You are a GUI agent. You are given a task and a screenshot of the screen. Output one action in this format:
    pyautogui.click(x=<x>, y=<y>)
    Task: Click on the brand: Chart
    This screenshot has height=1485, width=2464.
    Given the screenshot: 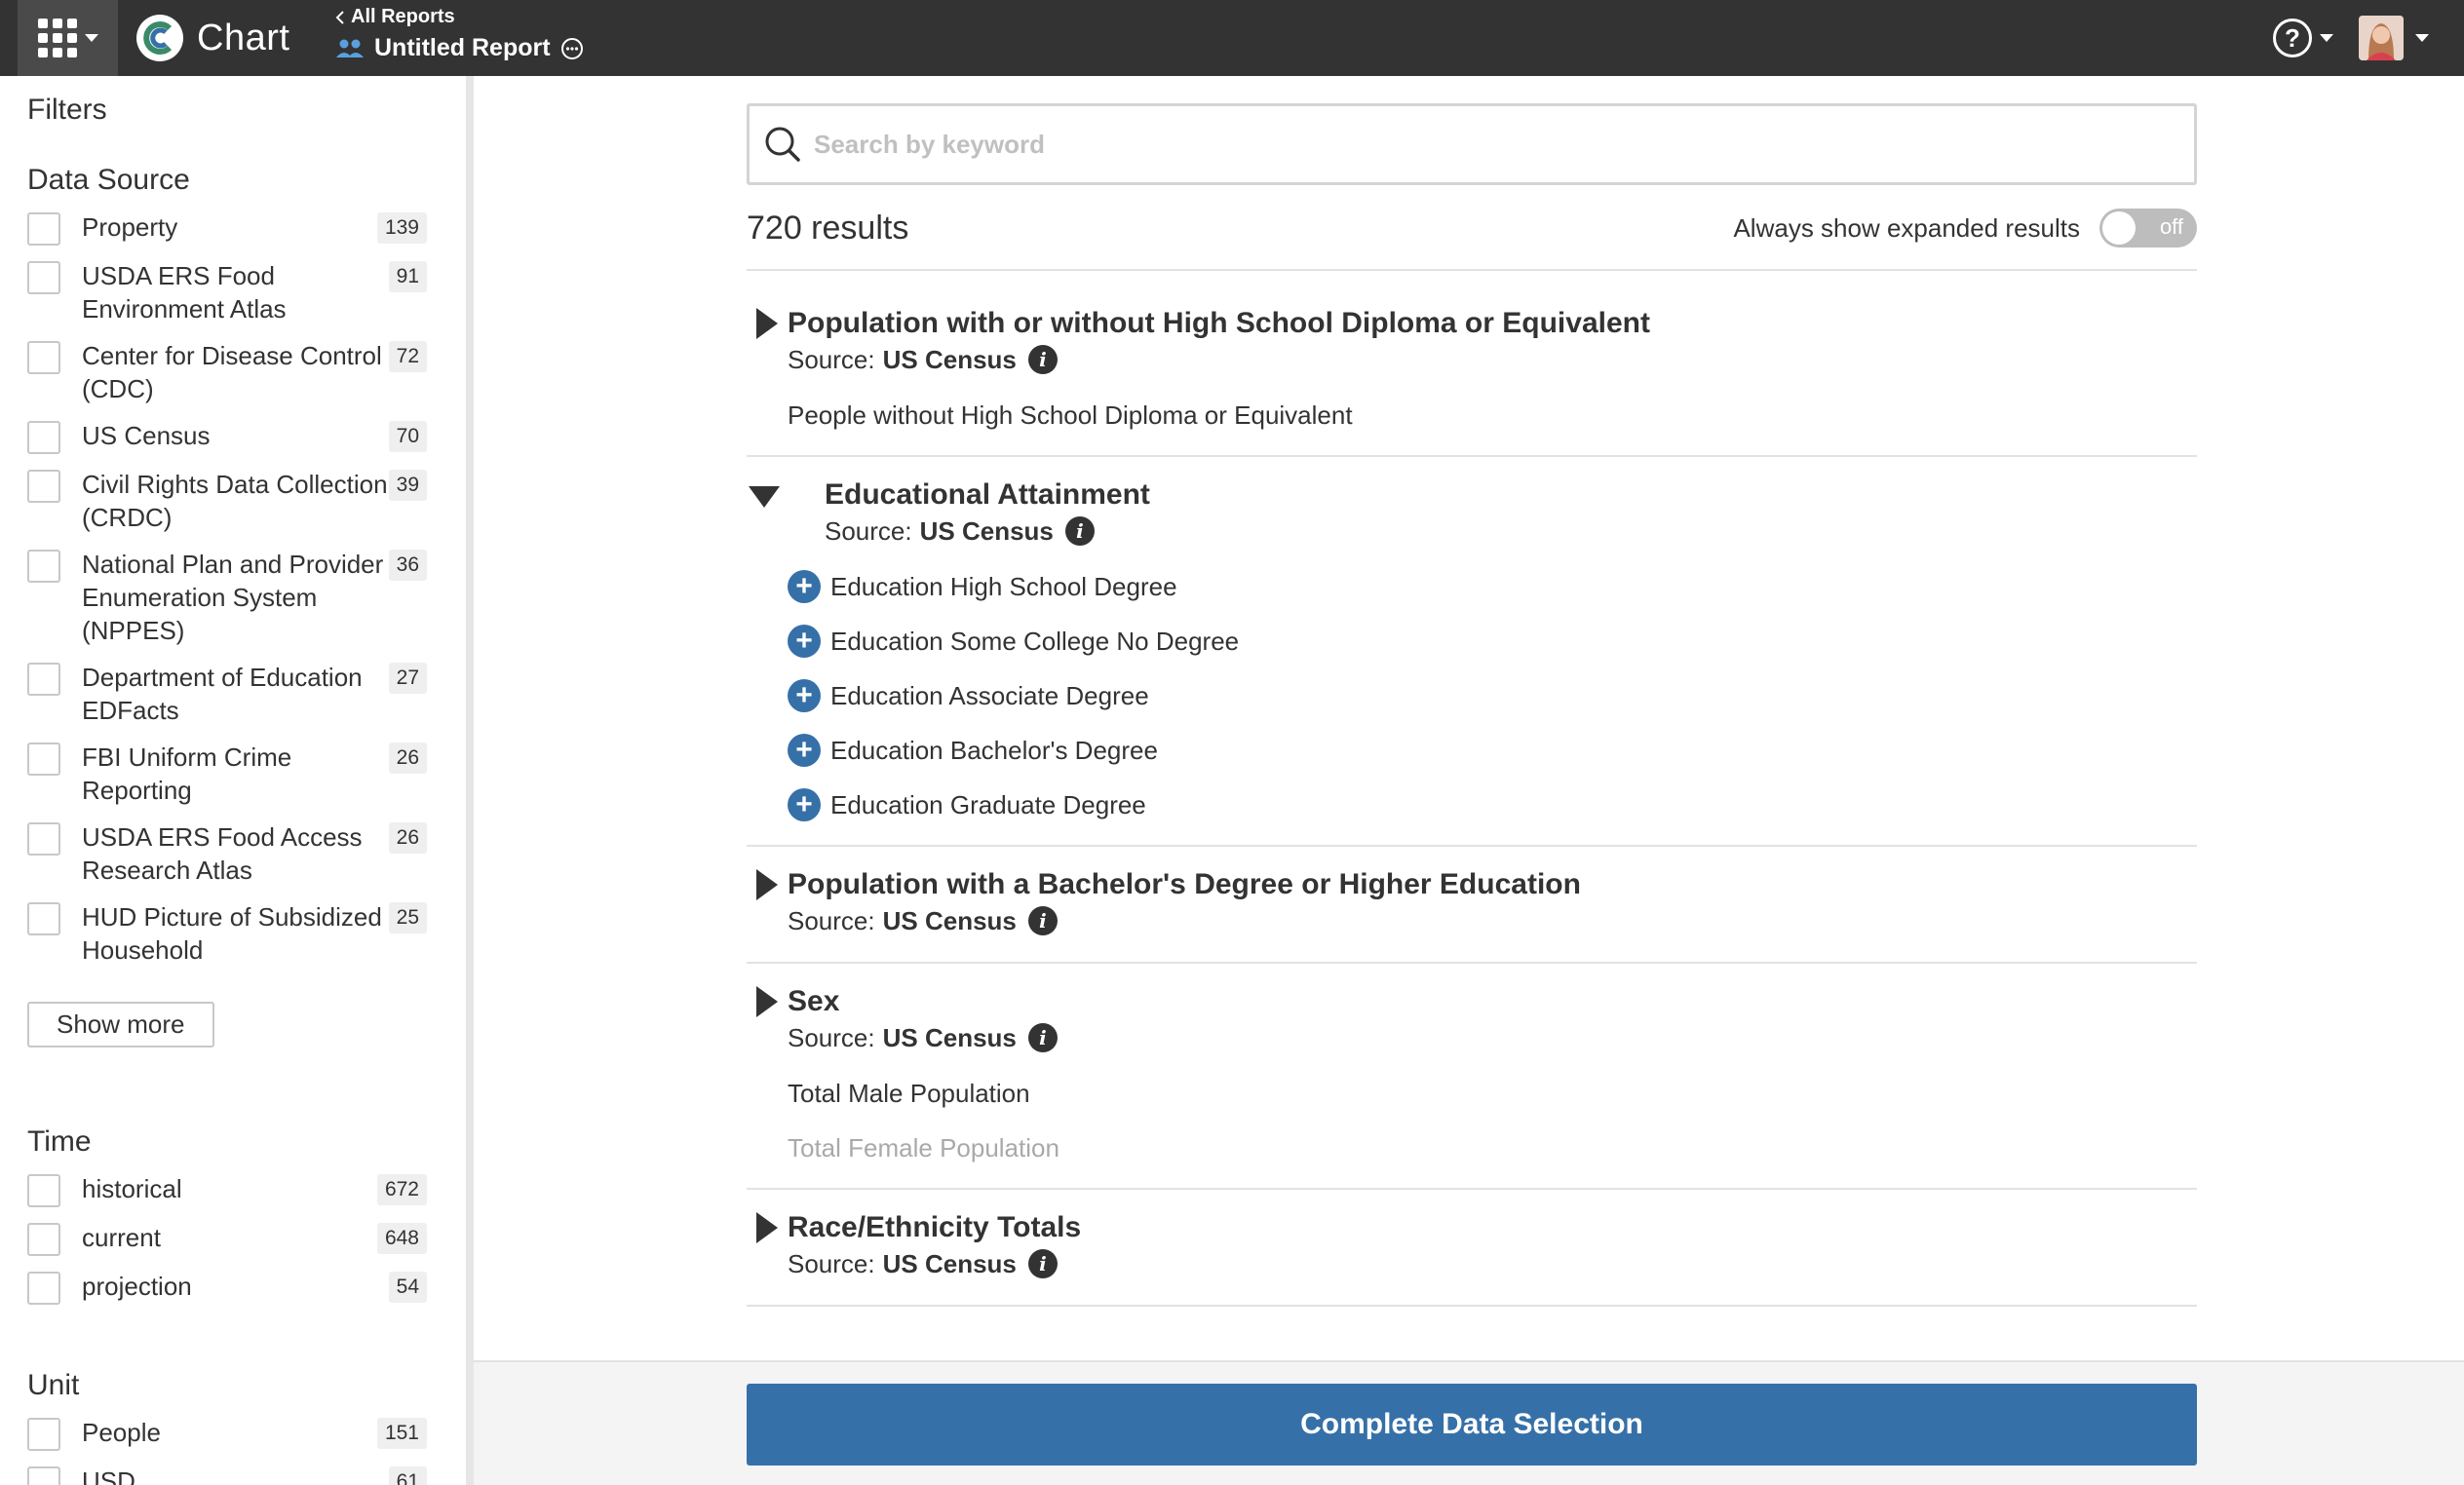 What is the action you would take?
    pyautogui.click(x=212, y=38)
    